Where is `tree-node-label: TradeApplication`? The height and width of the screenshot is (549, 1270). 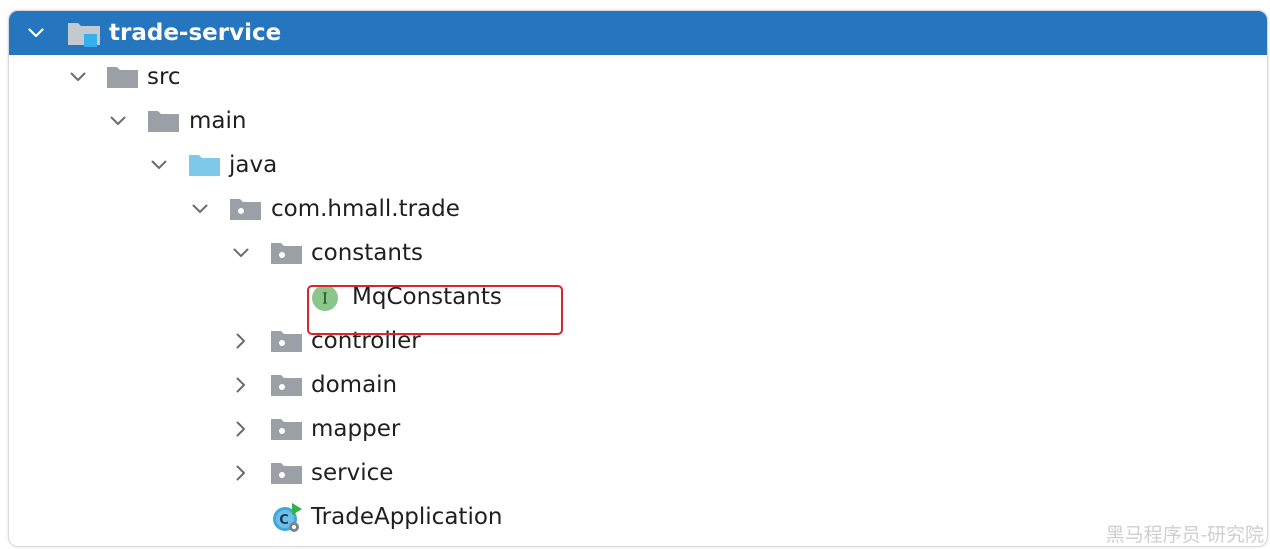 tree-node-label: TradeApplication is located at coordinates (407, 517).